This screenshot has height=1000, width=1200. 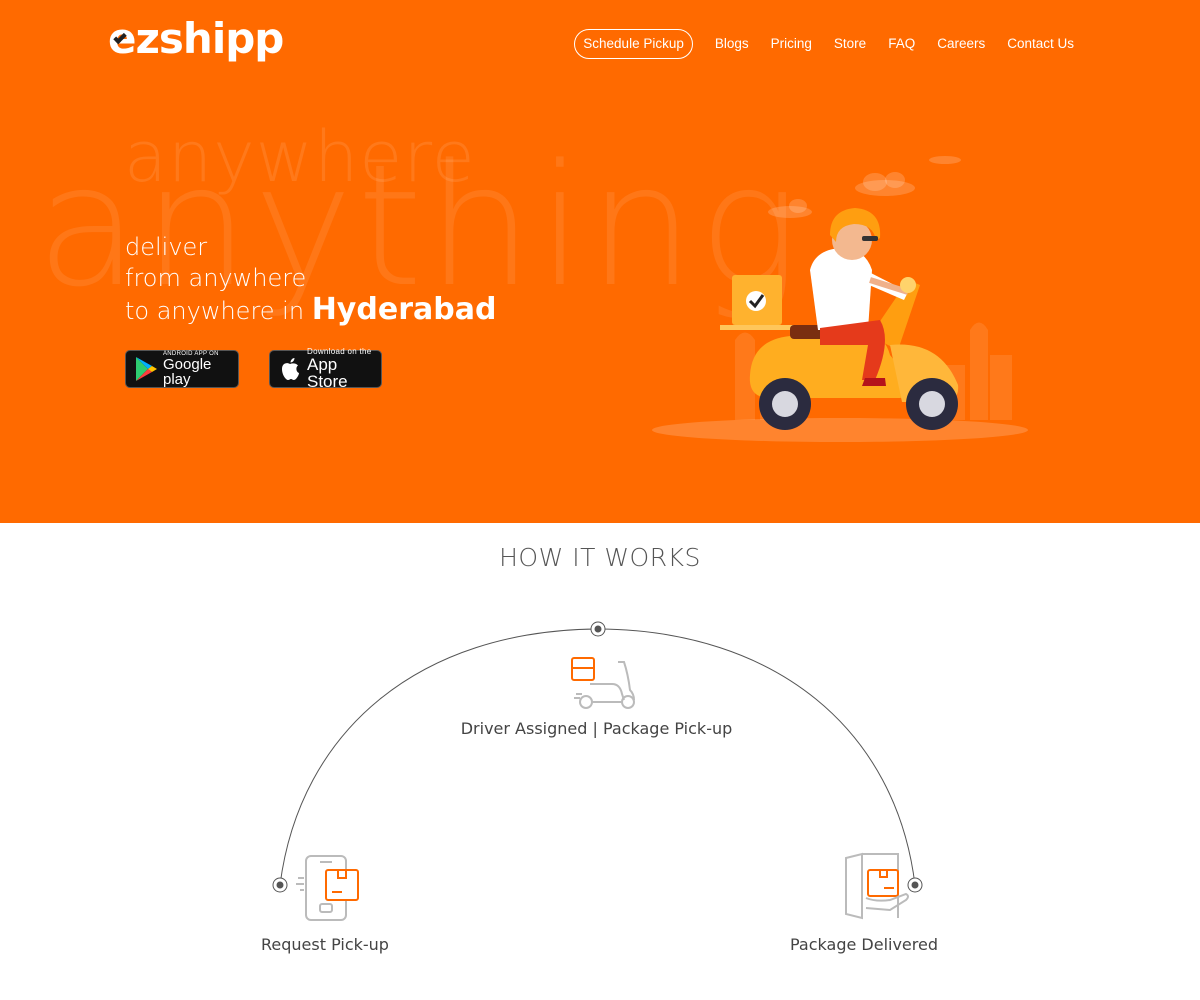 What do you see at coordinates (596, 728) in the screenshot?
I see `step-label-driver-assigned: Driver Assigned | Package Pick-up` at bounding box center [596, 728].